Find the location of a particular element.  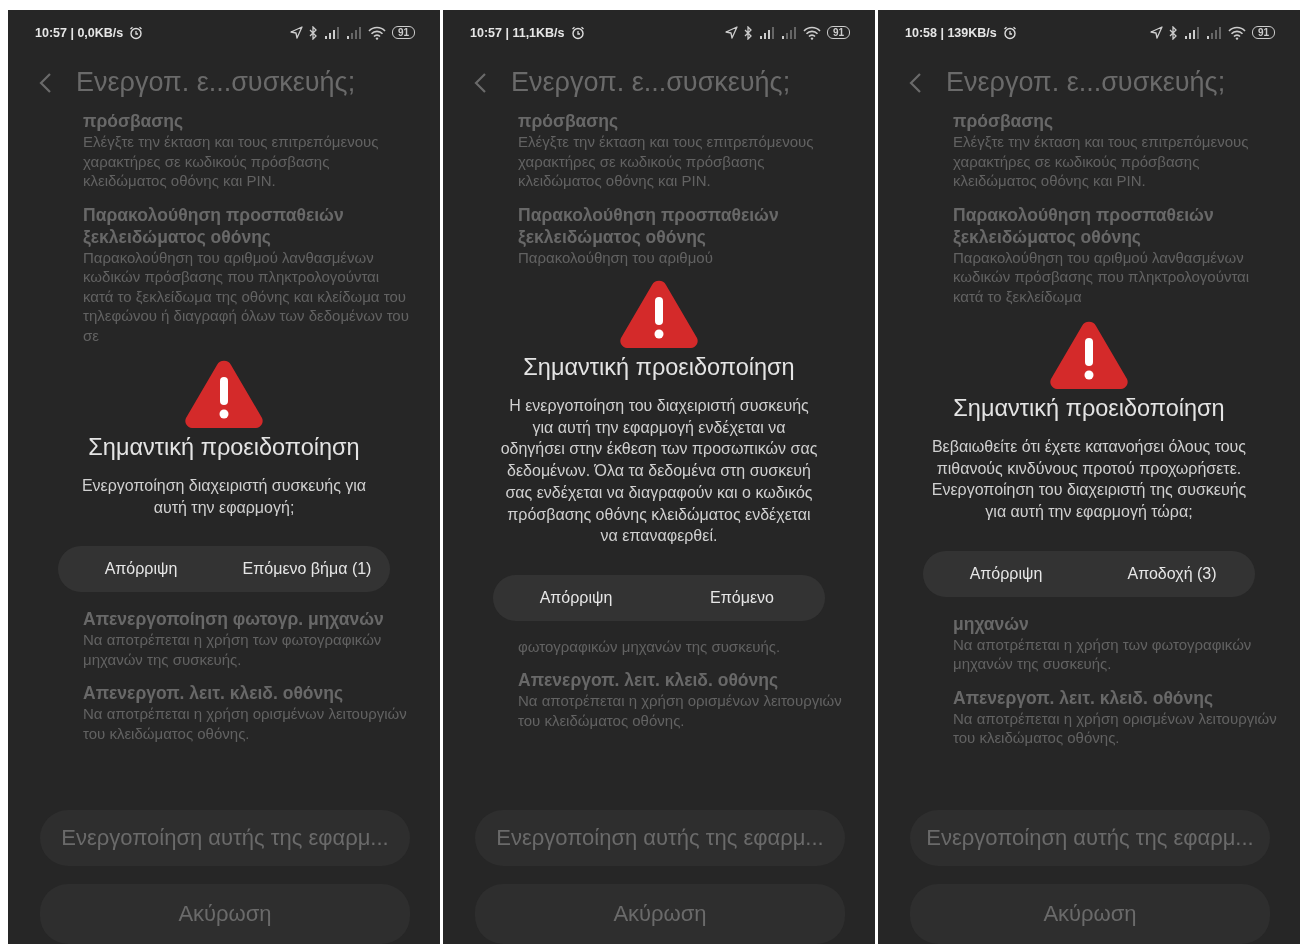

status-time: 10:58 | 139KB/s is located at coordinates (951, 32).